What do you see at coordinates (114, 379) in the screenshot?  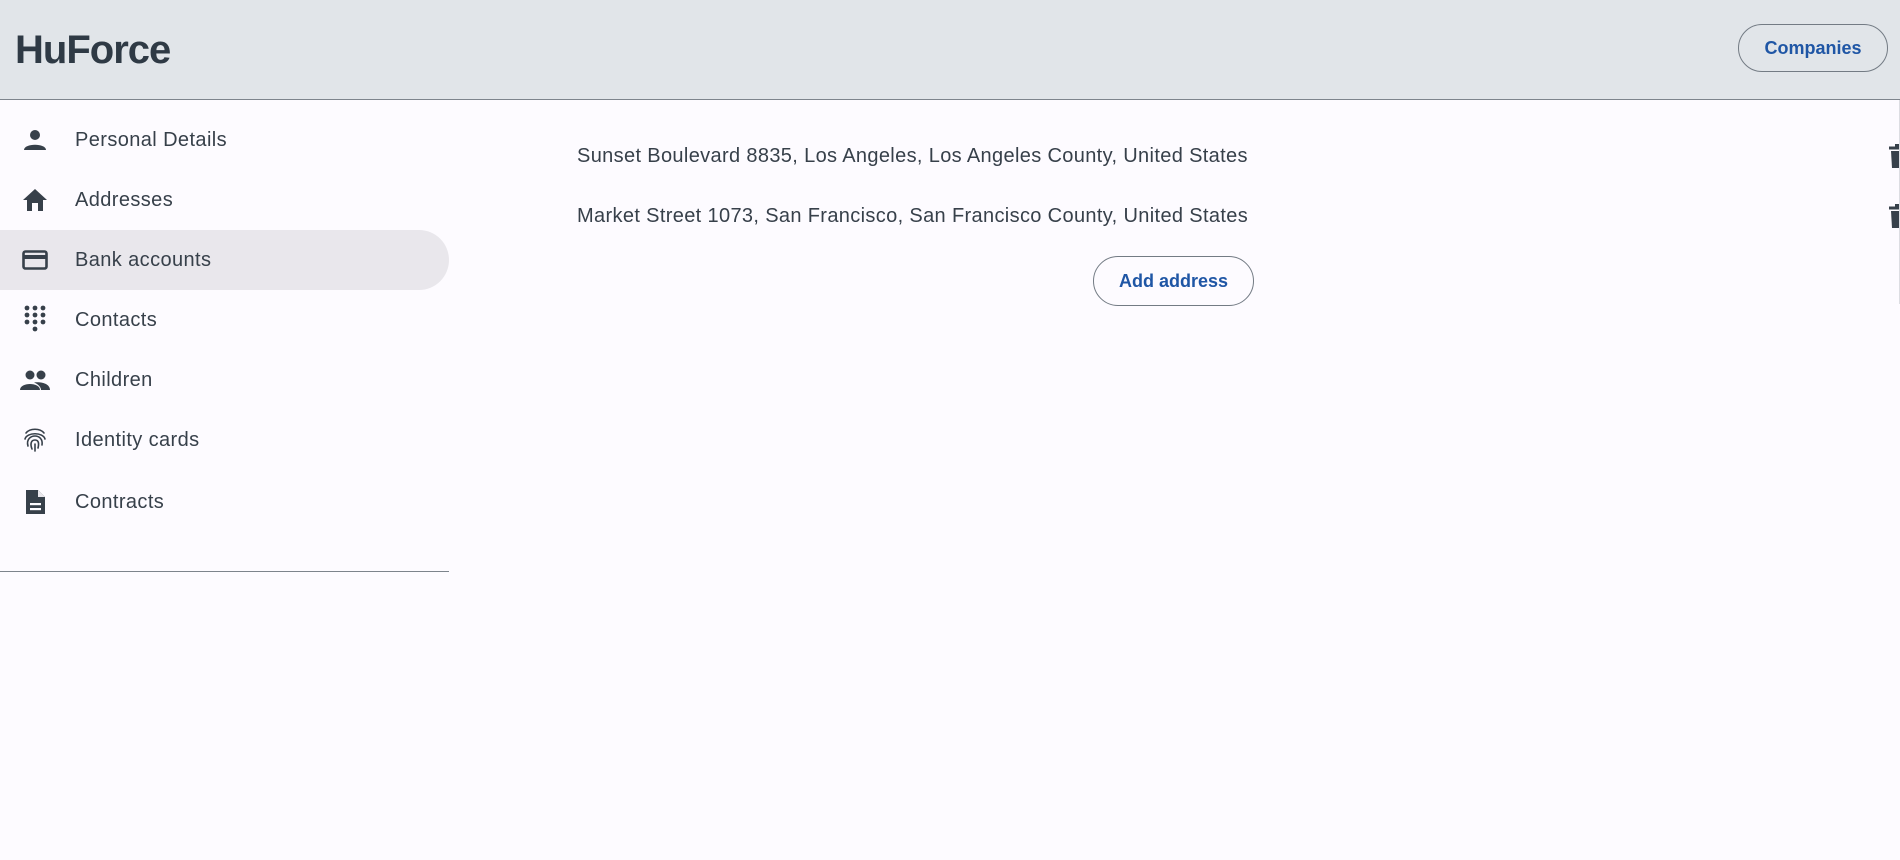 I see `sidebar-item-label: Children` at bounding box center [114, 379].